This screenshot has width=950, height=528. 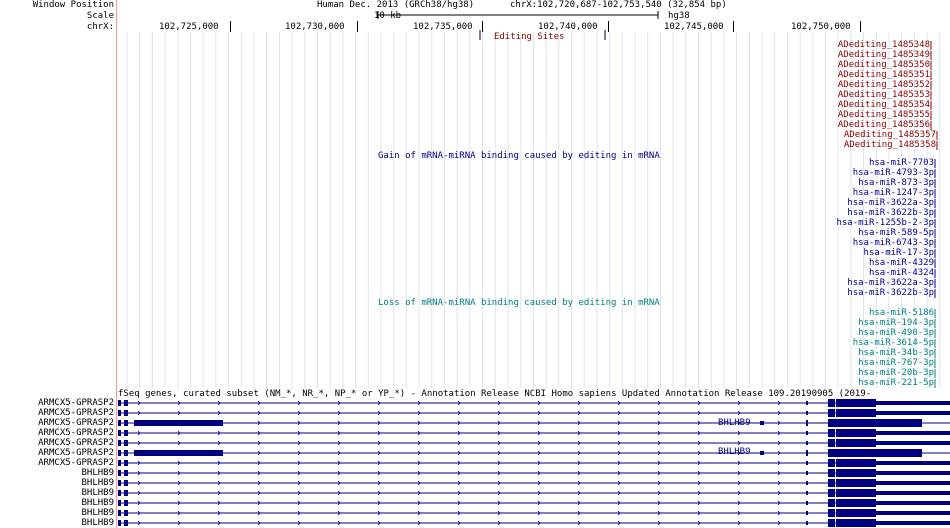 I want to click on editing-site-item: ADediting_1485358, so click(x=890, y=145).